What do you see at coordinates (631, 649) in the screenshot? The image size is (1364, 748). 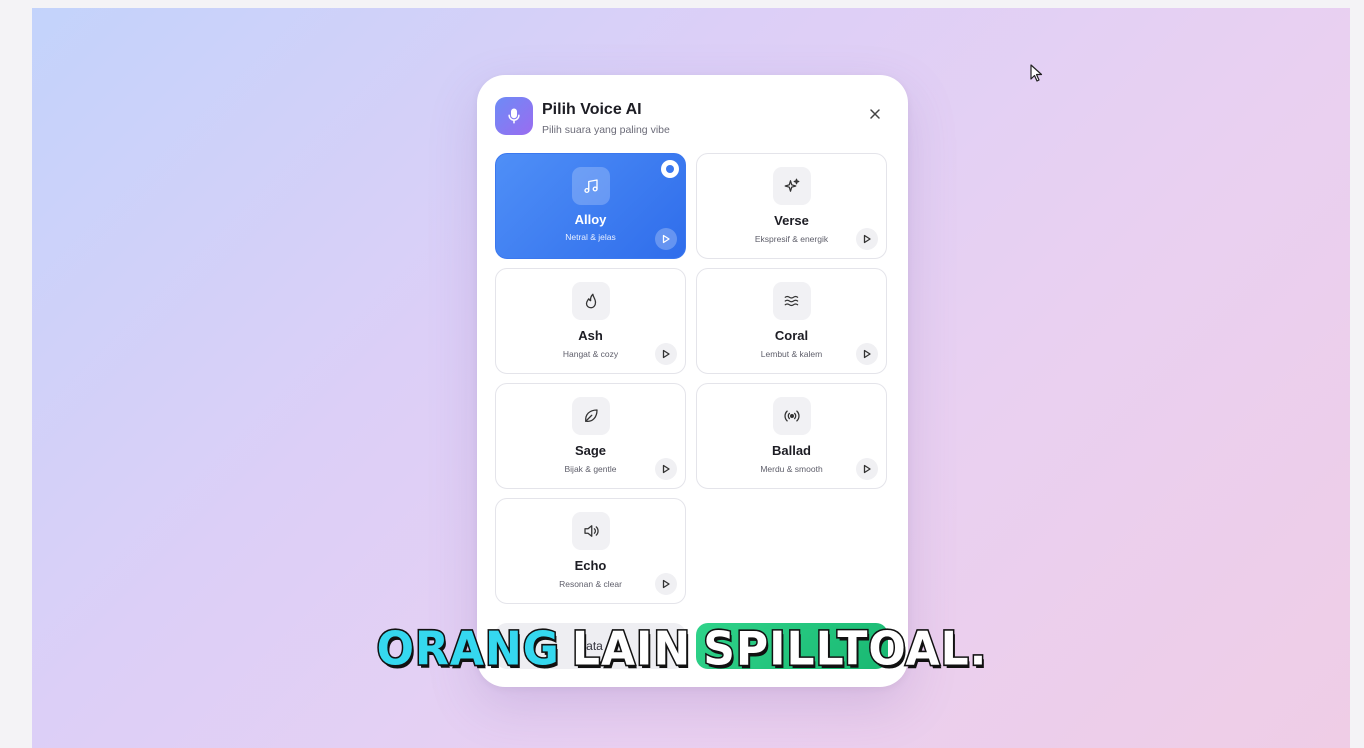 I see `caption-word: LAIN` at bounding box center [631, 649].